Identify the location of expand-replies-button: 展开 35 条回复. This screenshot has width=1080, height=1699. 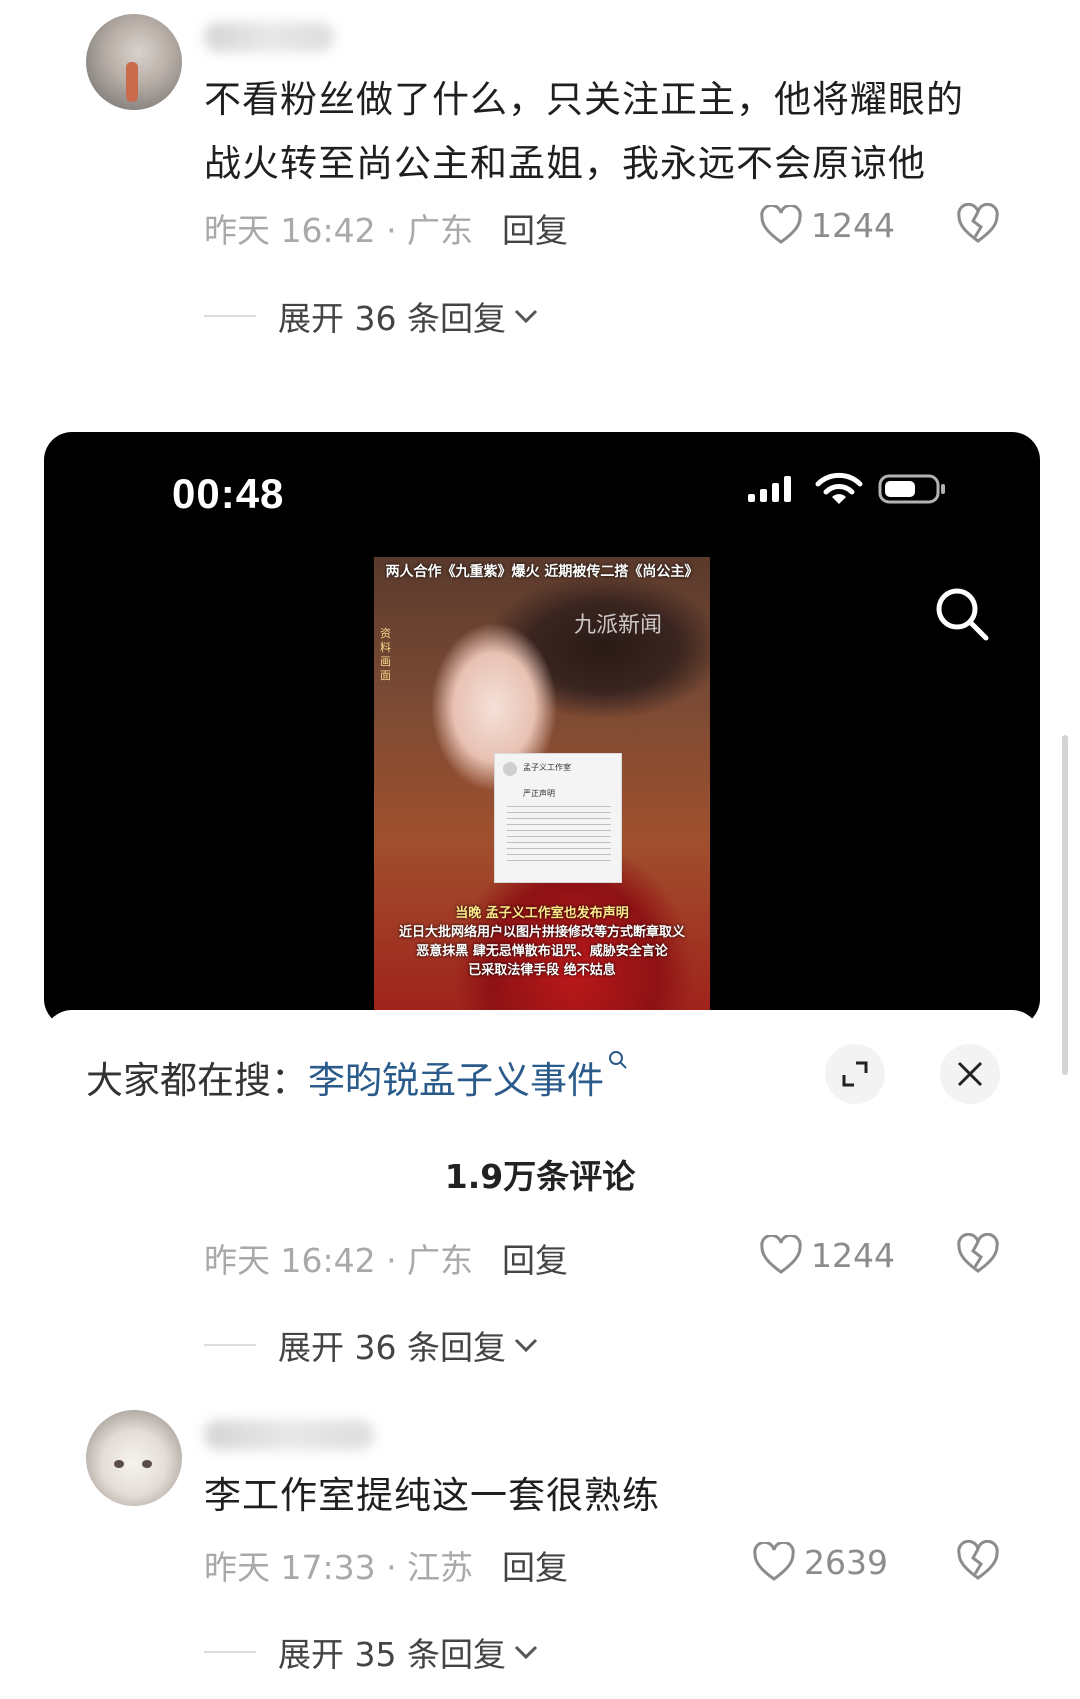
(372, 1652).